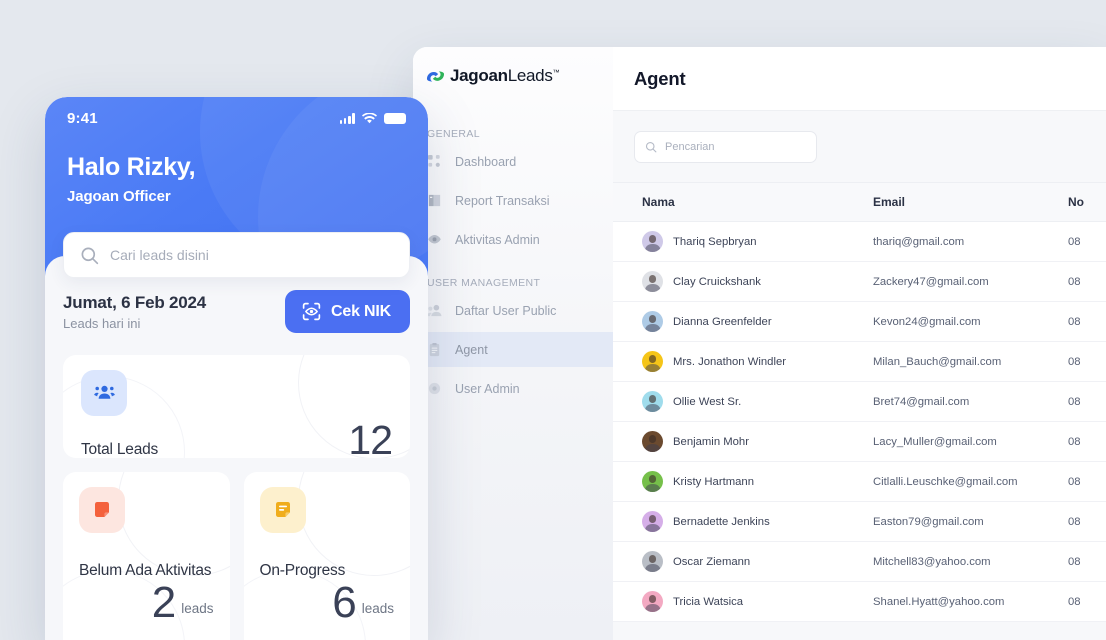 The image size is (1106, 640). I want to click on table-row: Bernadette Jenkins Easton79@gmail.com 08, so click(859, 521).